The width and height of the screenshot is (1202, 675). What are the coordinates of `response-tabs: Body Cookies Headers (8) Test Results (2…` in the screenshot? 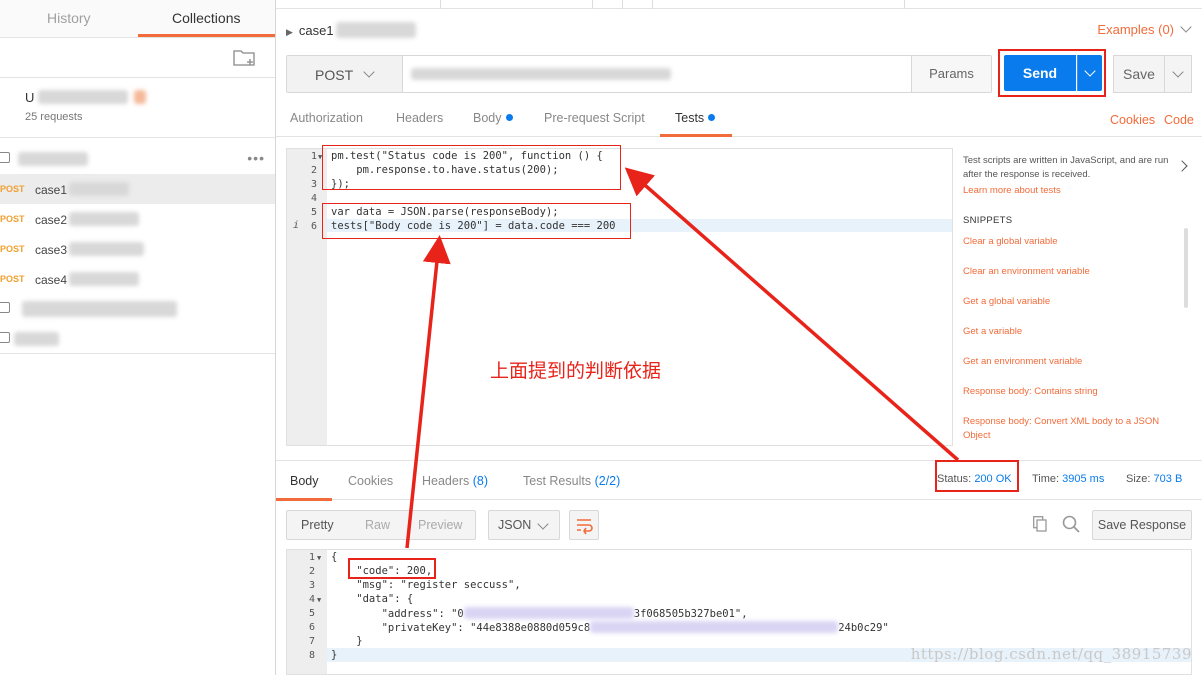 It's located at (739, 480).